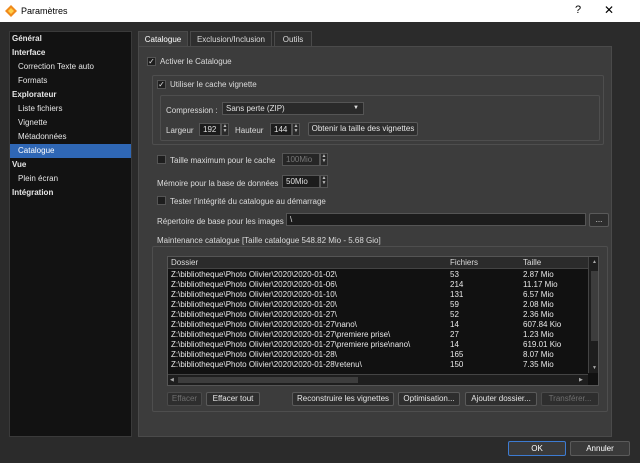 The image size is (640, 463). I want to click on horizontal-scrollbar: ◀ ▶, so click(378, 379).